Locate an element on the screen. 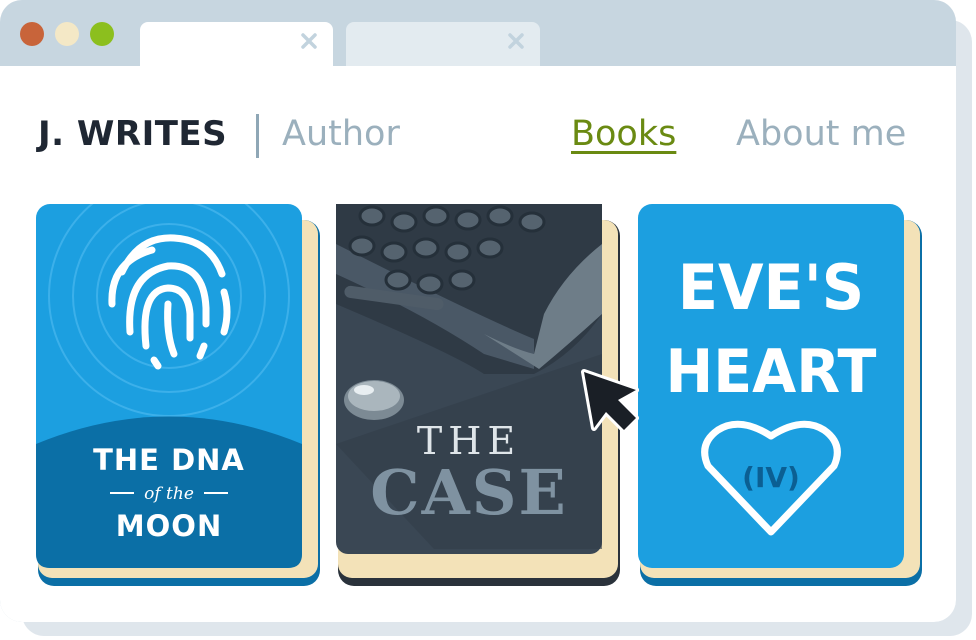 The image size is (976, 640). title-bar is located at coordinates (478, 33).